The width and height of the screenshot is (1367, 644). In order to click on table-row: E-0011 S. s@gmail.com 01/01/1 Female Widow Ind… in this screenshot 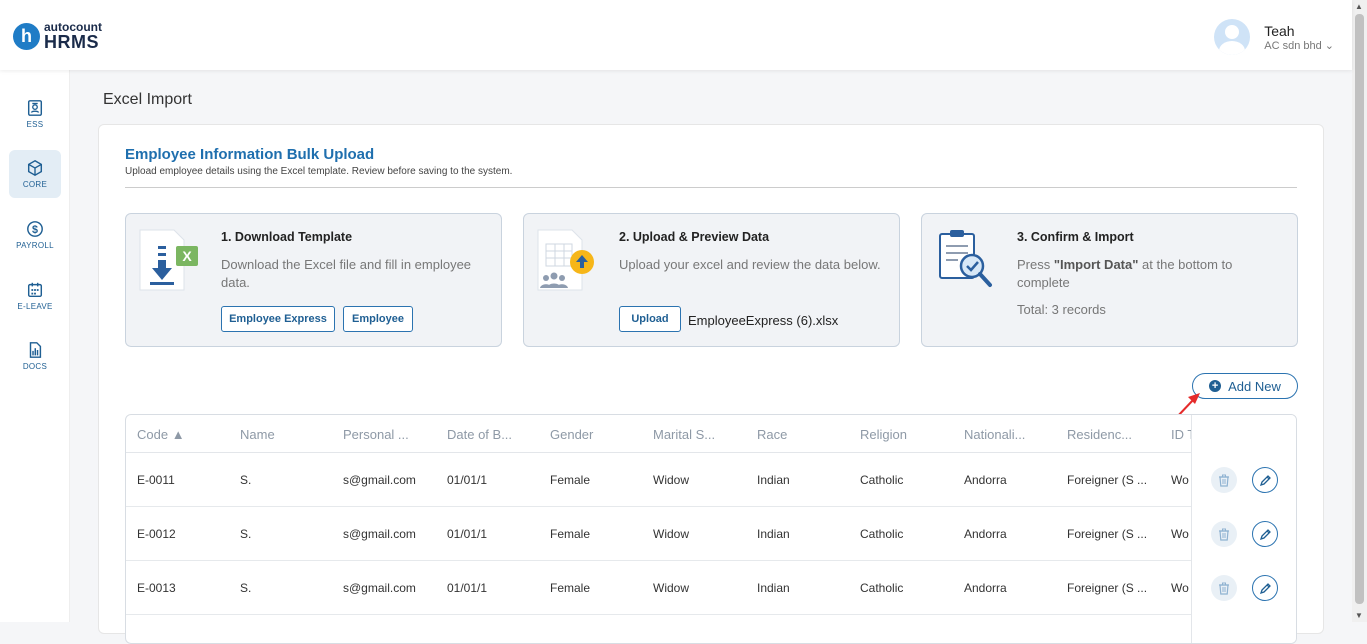, I will do `click(711, 480)`.